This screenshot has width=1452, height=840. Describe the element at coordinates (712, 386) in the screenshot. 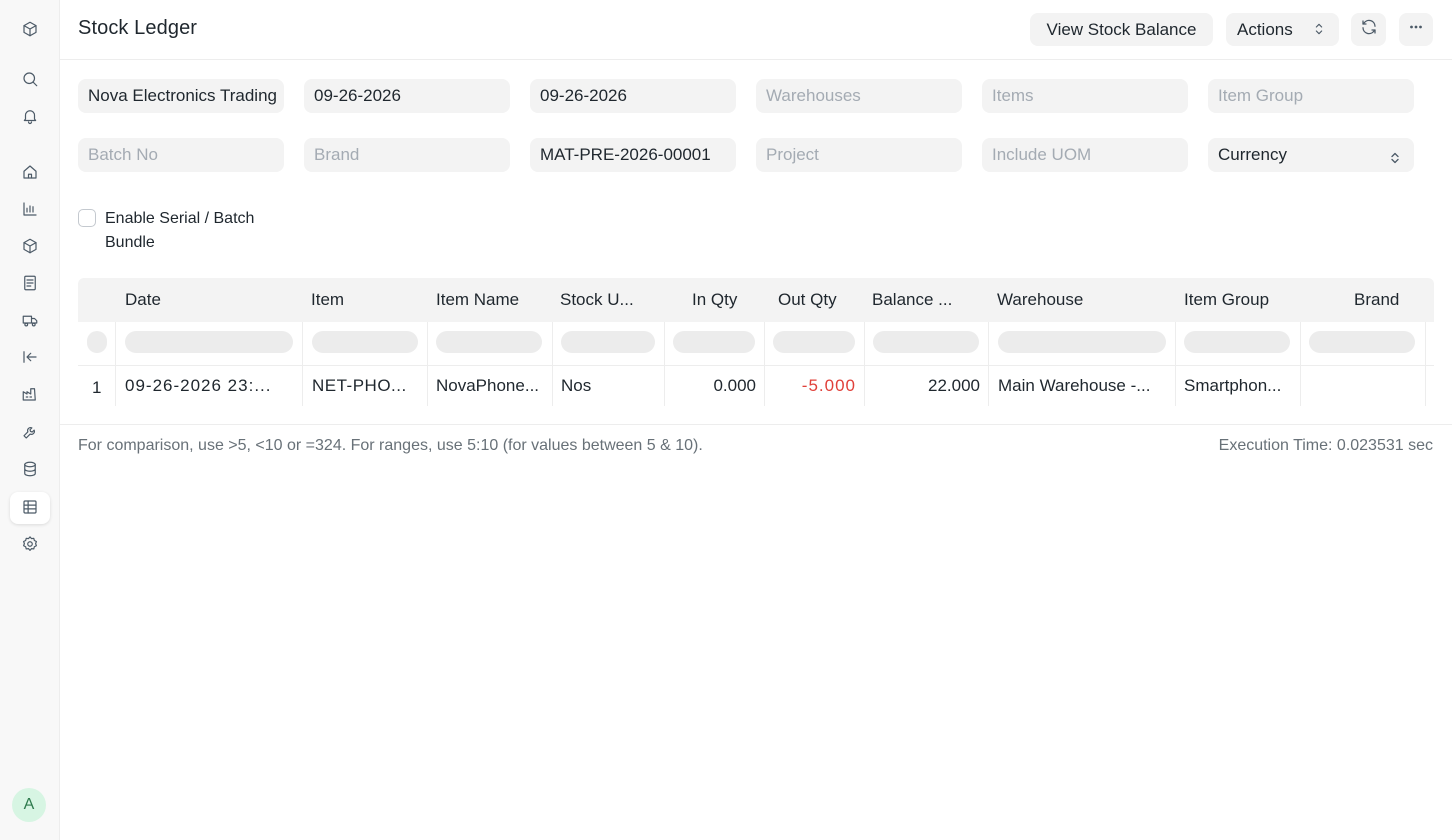

I see `cell-in-qty: 0.000` at that location.